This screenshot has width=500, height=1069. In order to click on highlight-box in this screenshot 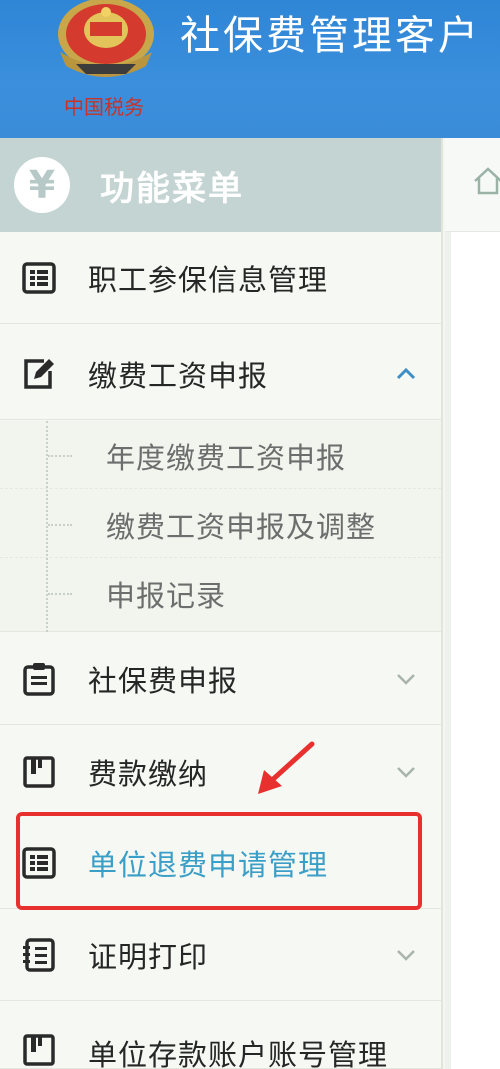, I will do `click(219, 861)`.